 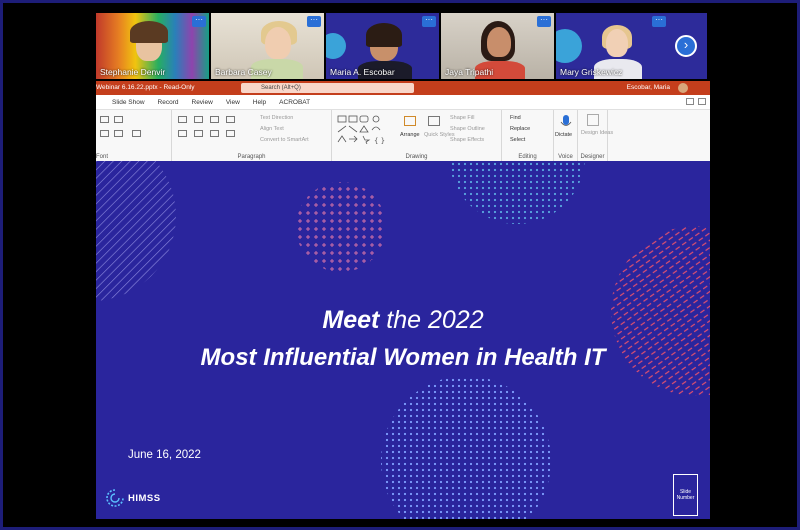 What do you see at coordinates (403, 357) in the screenshot?
I see `slide-title-line2: Most Influential Women in Health IT` at bounding box center [403, 357].